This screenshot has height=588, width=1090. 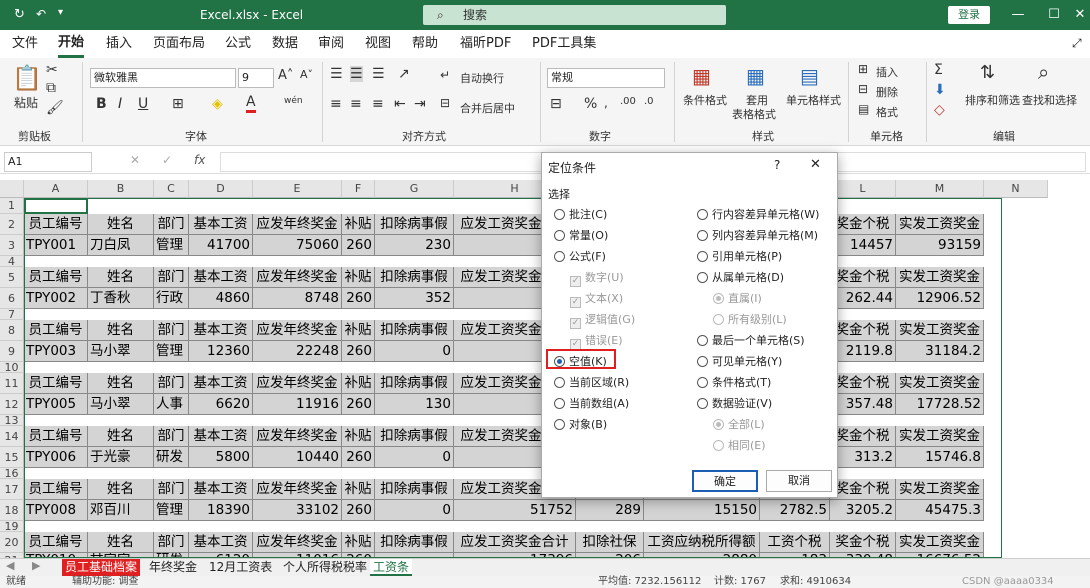 I want to click on option-left-10: 对象(B), so click(x=580, y=425).